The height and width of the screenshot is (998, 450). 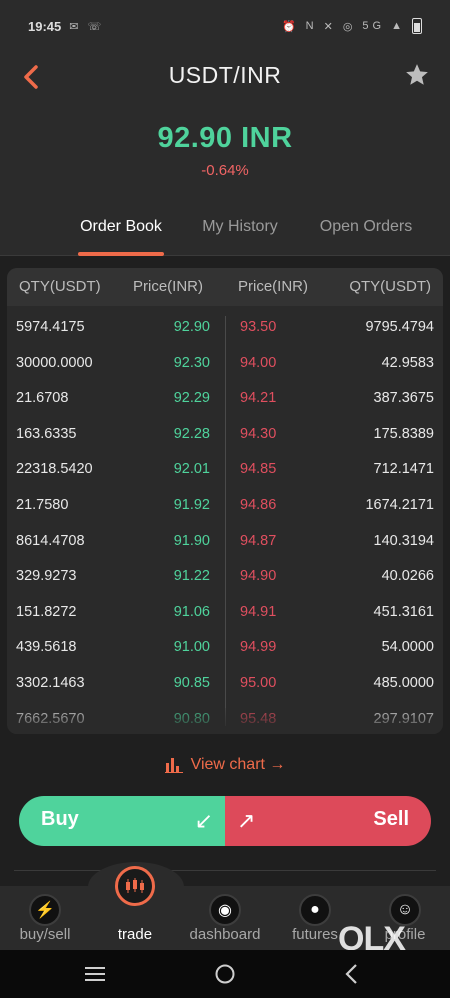 I want to click on star-icon, so click(x=417, y=74).